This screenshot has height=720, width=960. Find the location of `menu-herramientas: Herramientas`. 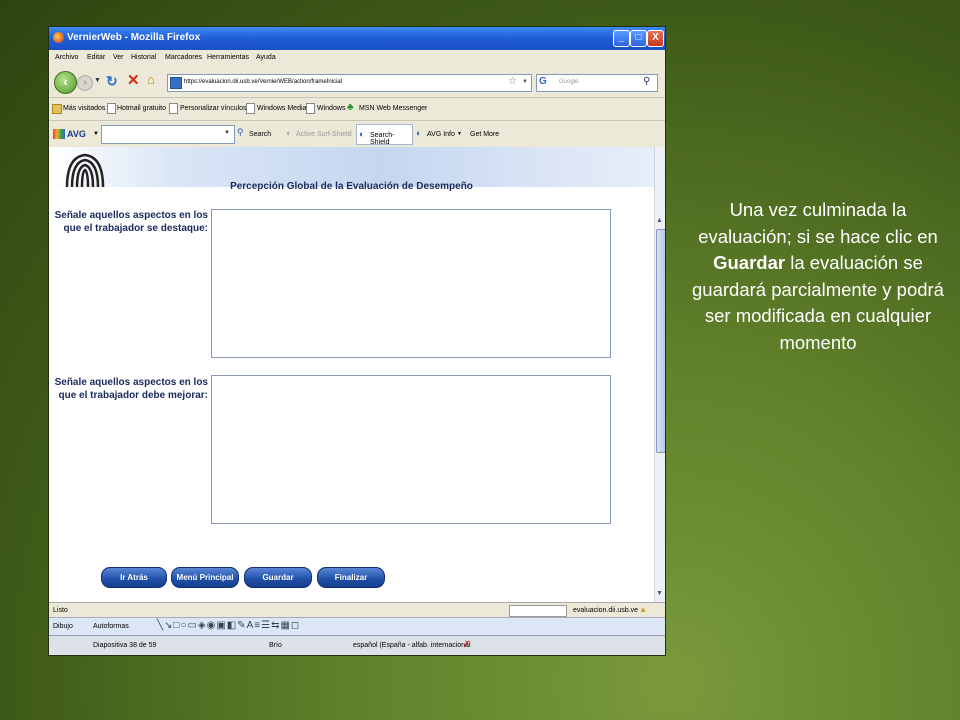

menu-herramientas: Herramientas is located at coordinates (228, 57).